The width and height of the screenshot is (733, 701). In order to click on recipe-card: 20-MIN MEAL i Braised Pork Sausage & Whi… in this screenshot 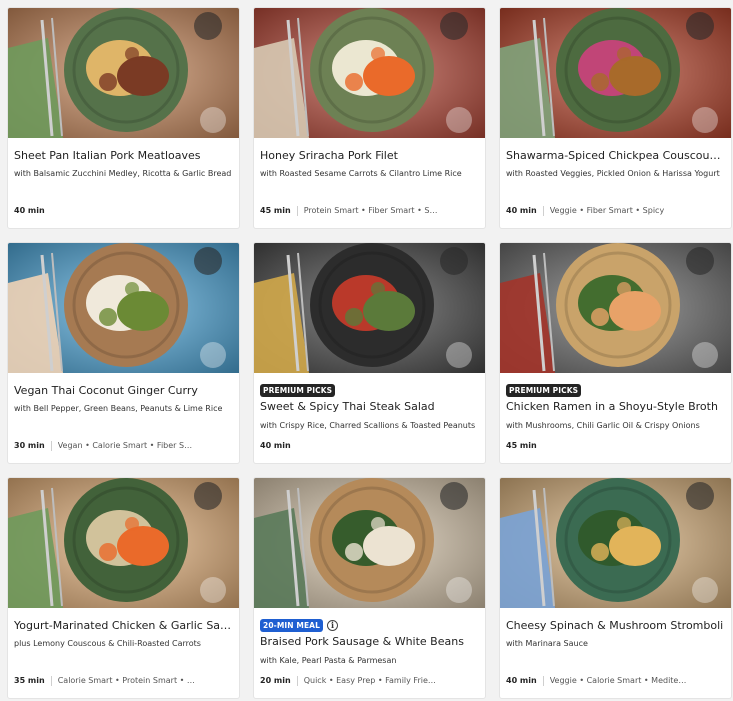, I will do `click(369, 588)`.